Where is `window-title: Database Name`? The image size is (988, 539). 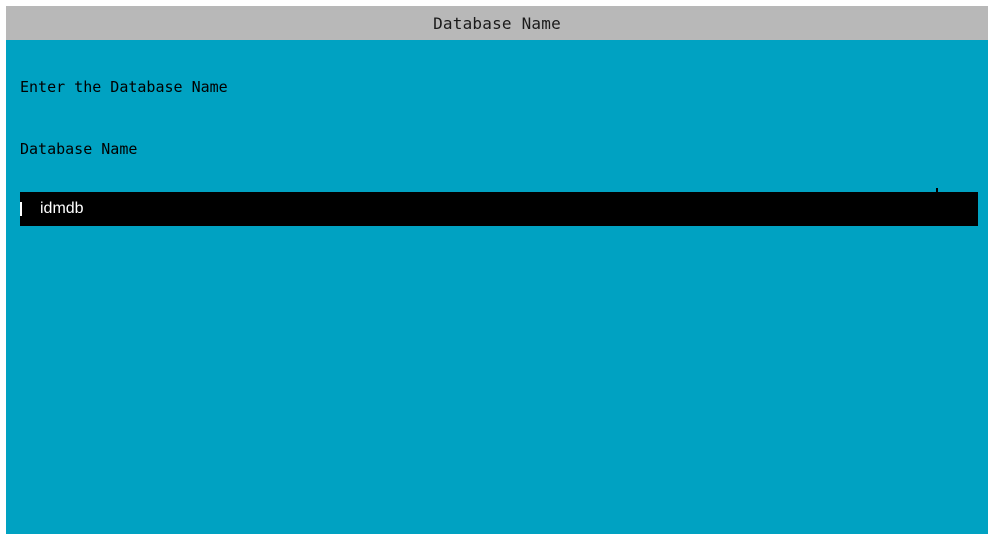 window-title: Database Name is located at coordinates (497, 23).